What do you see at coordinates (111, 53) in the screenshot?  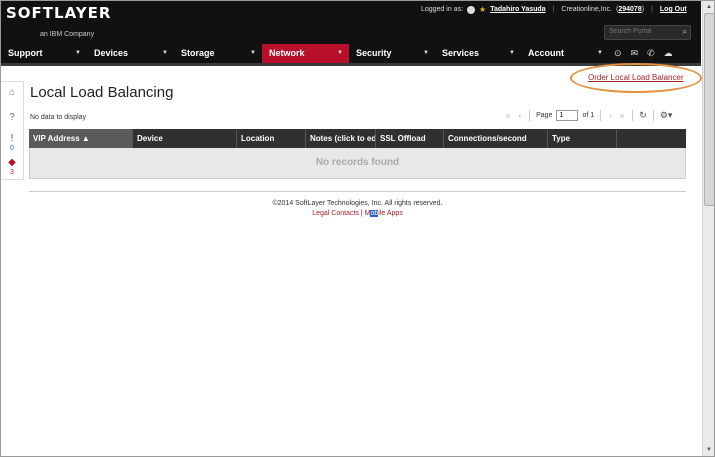 I see `nav-label: Devices` at bounding box center [111, 53].